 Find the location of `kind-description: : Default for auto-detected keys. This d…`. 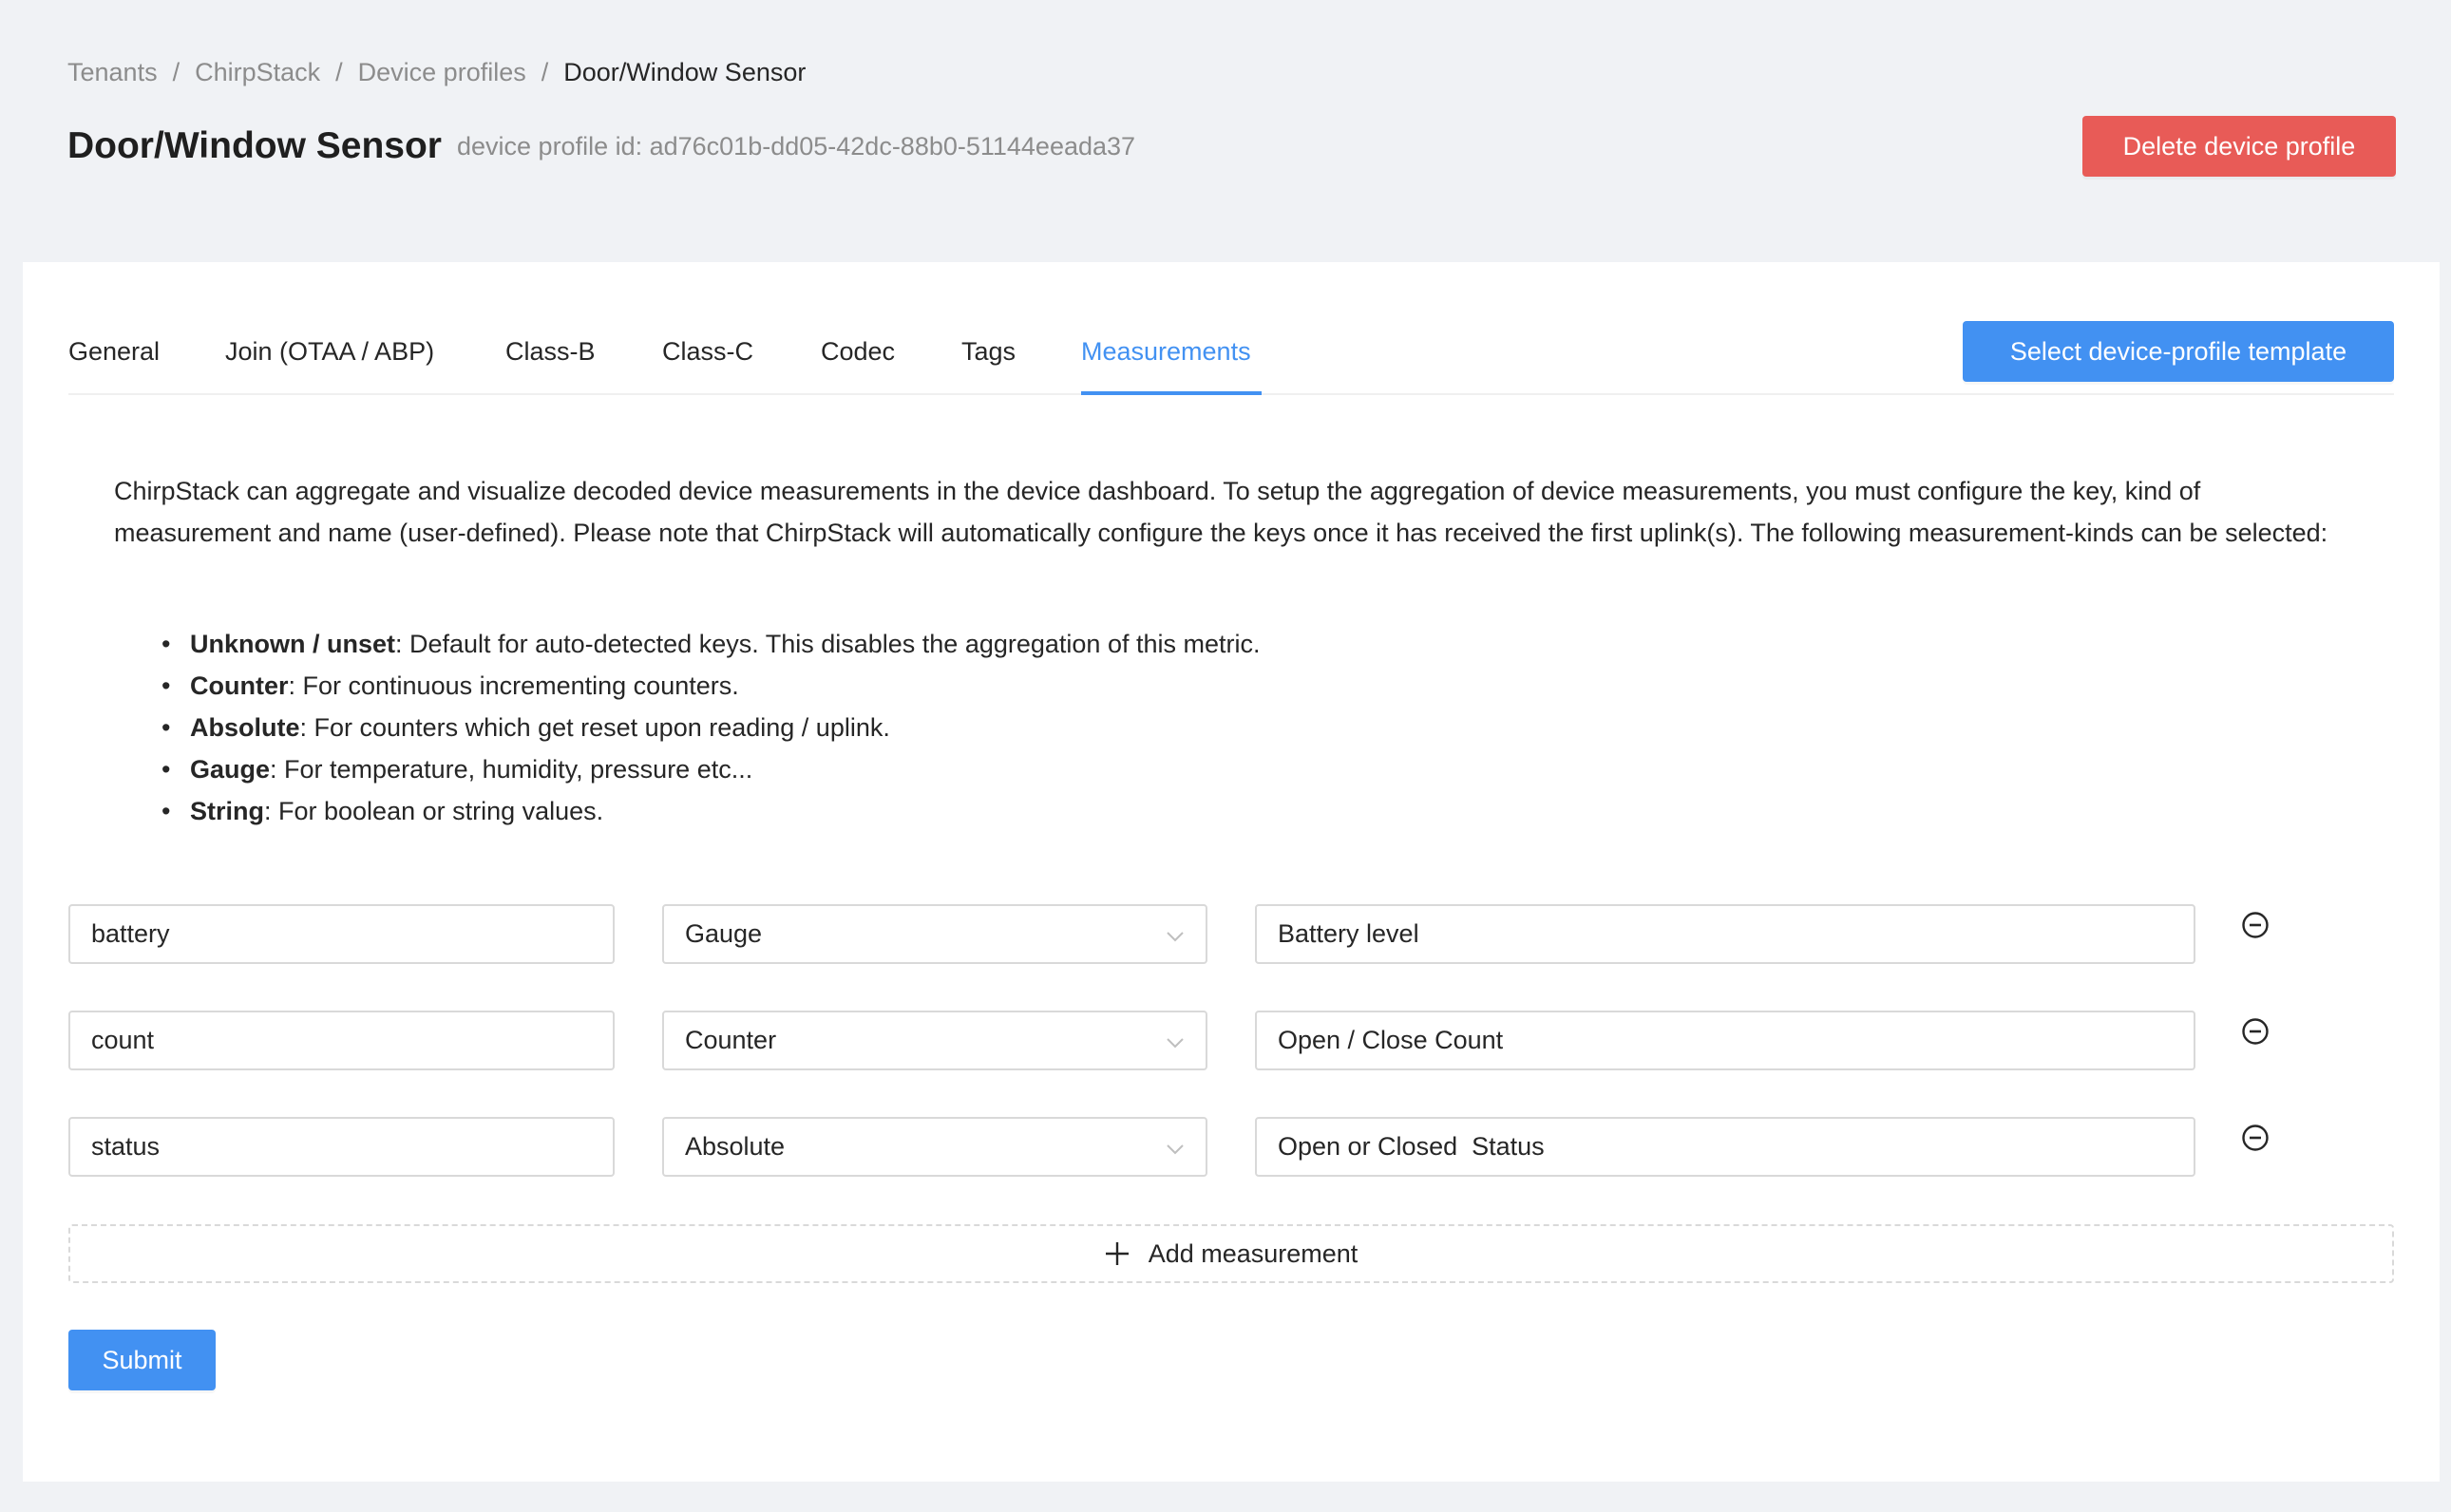

kind-description: : Default for auto-detected keys. This d… is located at coordinates (828, 644).